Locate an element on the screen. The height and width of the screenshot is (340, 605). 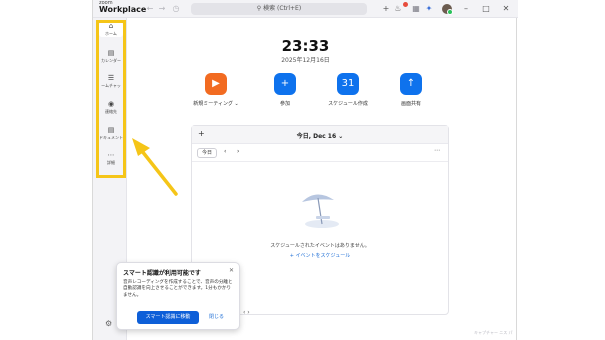
chevron-left-icon: ‹ is located at coordinates (225, 151).